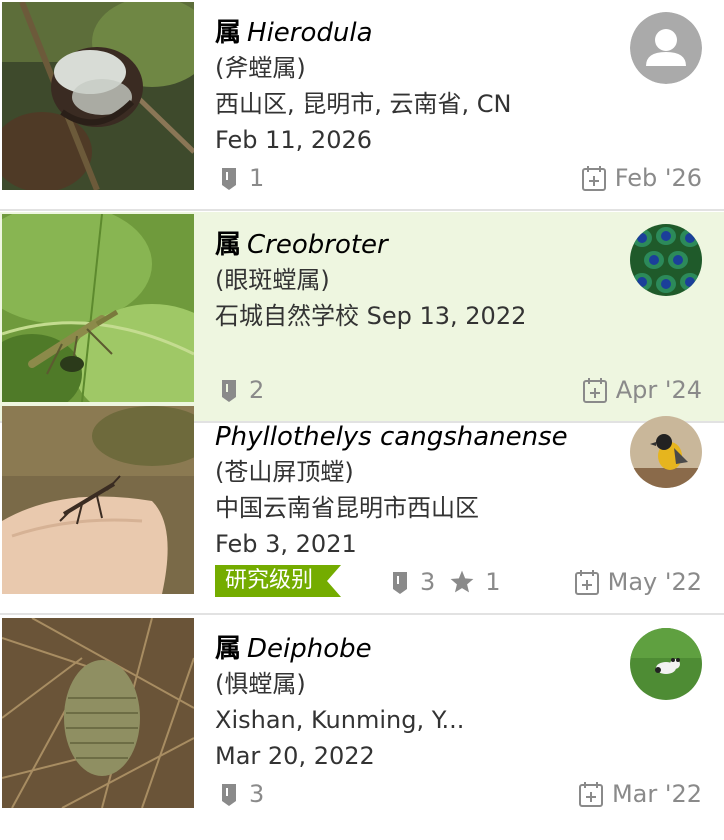 This screenshot has height=840, width=724. What do you see at coordinates (284, 472) in the screenshot?
I see `common-name: (苍山屏顶螳)` at bounding box center [284, 472].